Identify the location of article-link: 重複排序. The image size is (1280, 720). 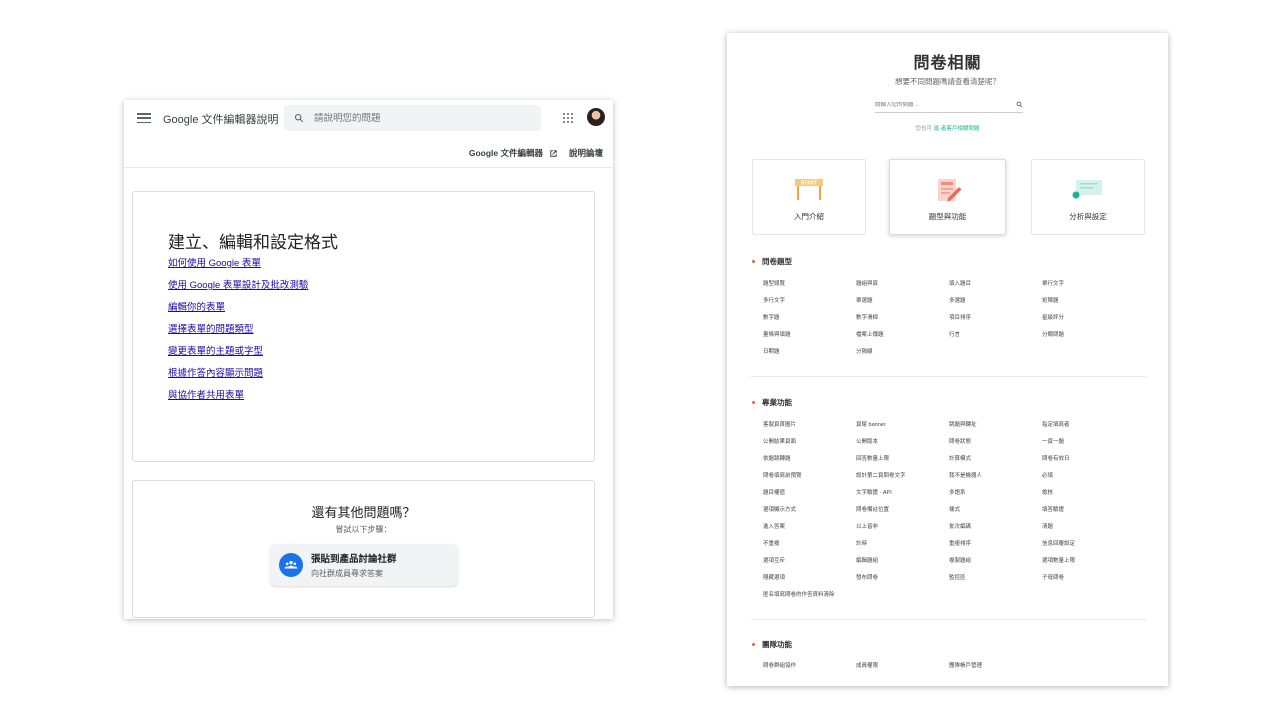
(995, 548).